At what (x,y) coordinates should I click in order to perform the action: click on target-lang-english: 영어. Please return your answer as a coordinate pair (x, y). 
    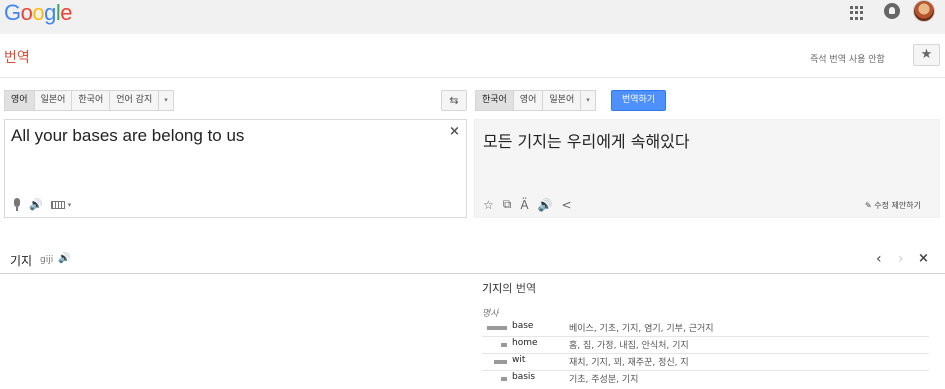
    Looking at the image, I should click on (527, 100).